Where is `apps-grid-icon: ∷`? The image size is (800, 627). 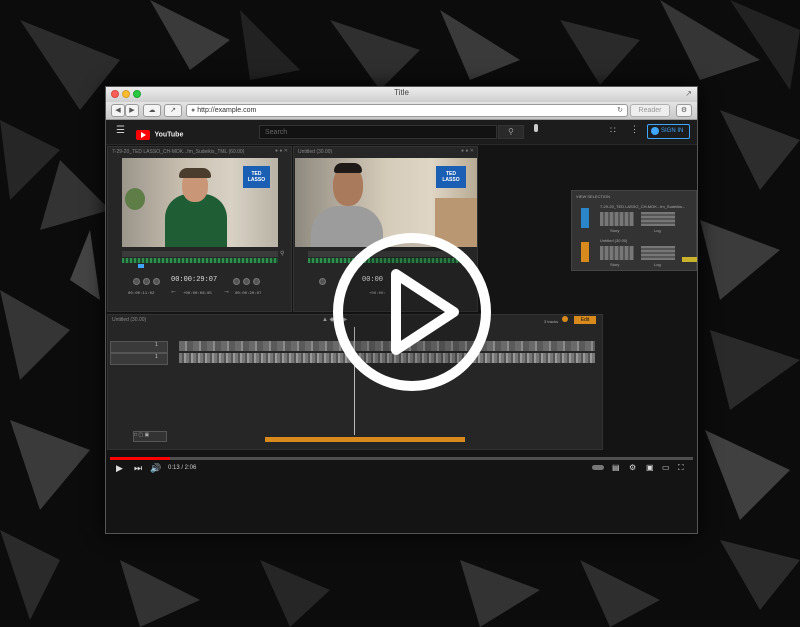 apps-grid-icon: ∷ is located at coordinates (613, 130).